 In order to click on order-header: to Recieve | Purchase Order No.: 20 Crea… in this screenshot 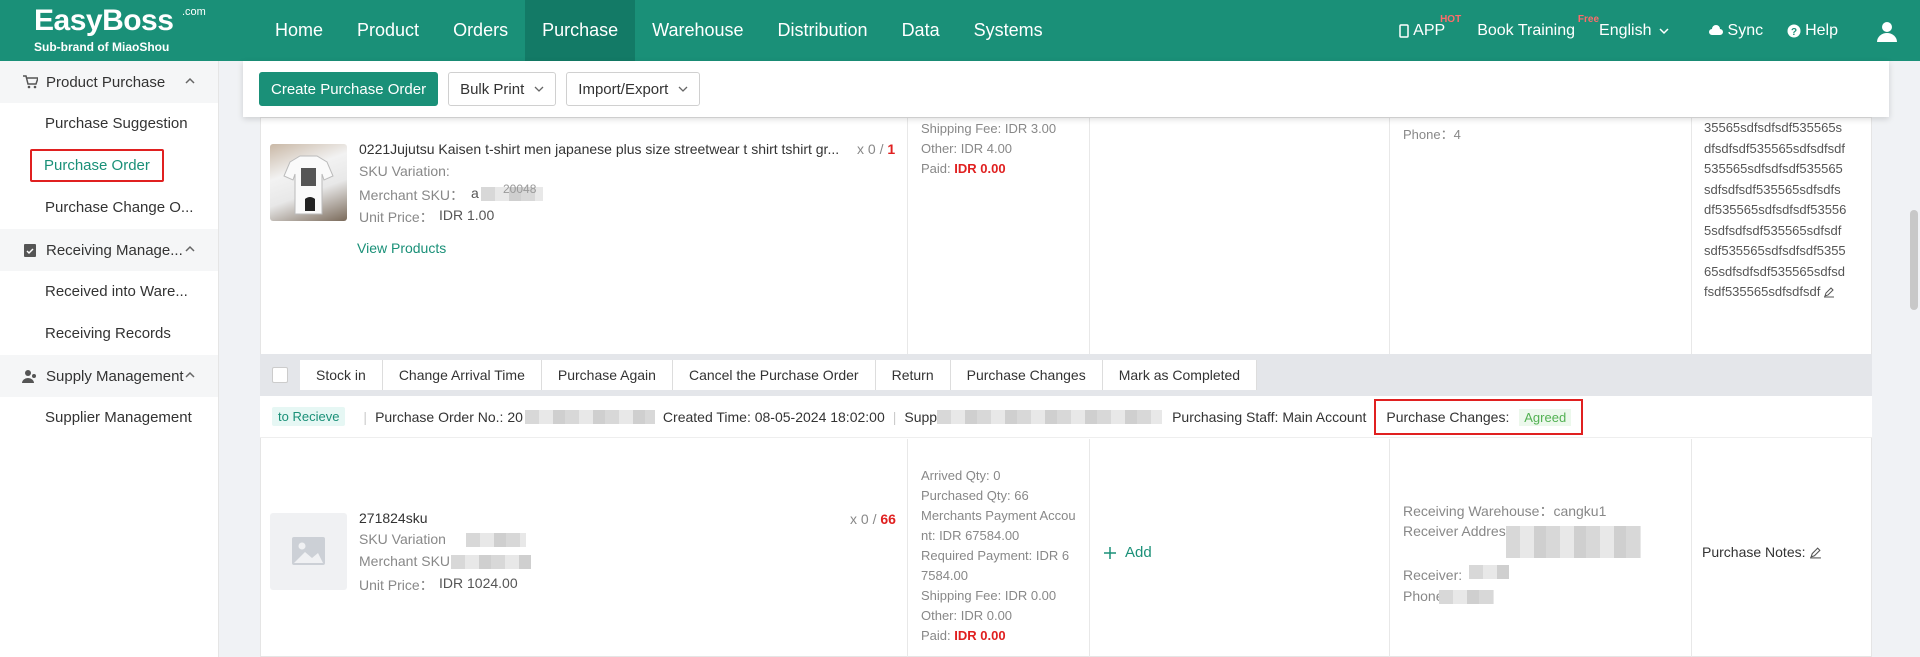, I will do `click(1066, 417)`.